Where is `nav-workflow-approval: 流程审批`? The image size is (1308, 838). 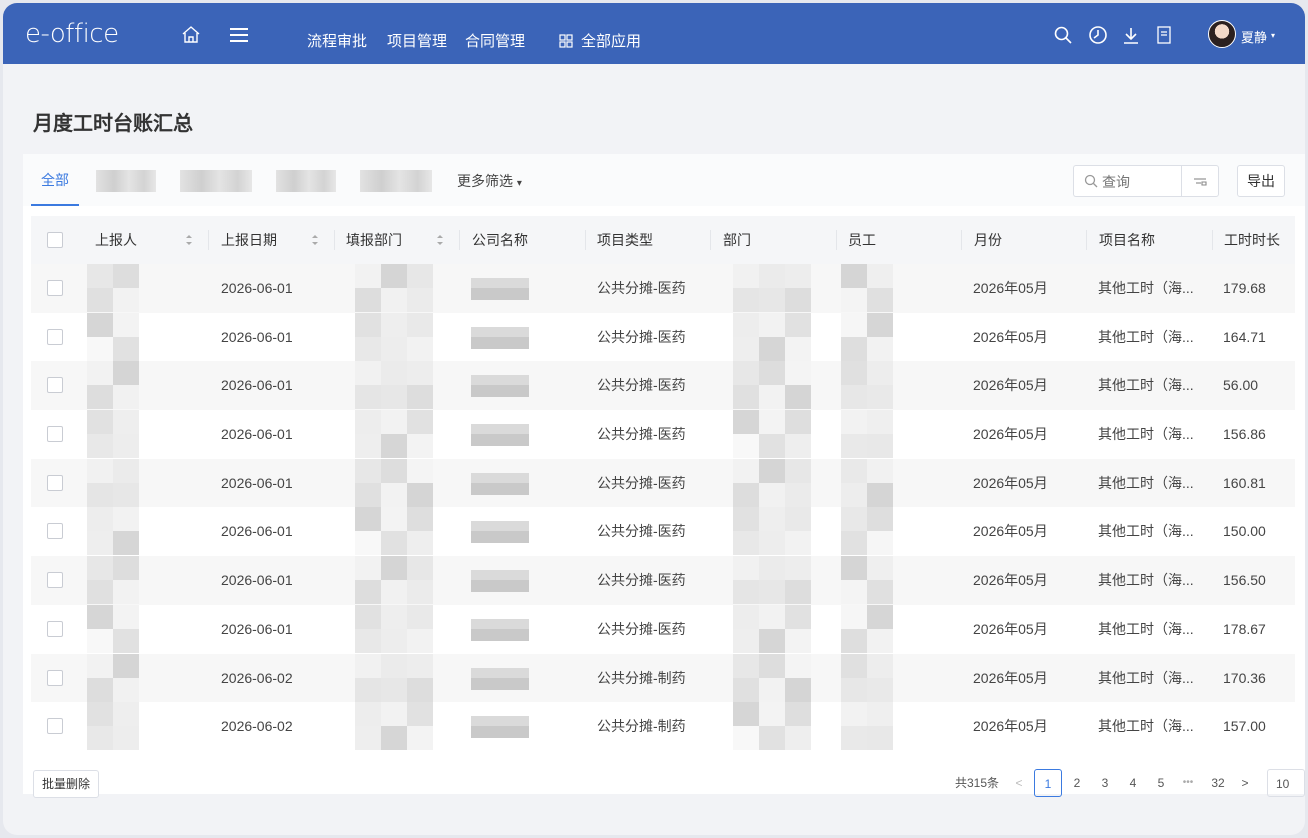 nav-workflow-approval: 流程审批 is located at coordinates (337, 40).